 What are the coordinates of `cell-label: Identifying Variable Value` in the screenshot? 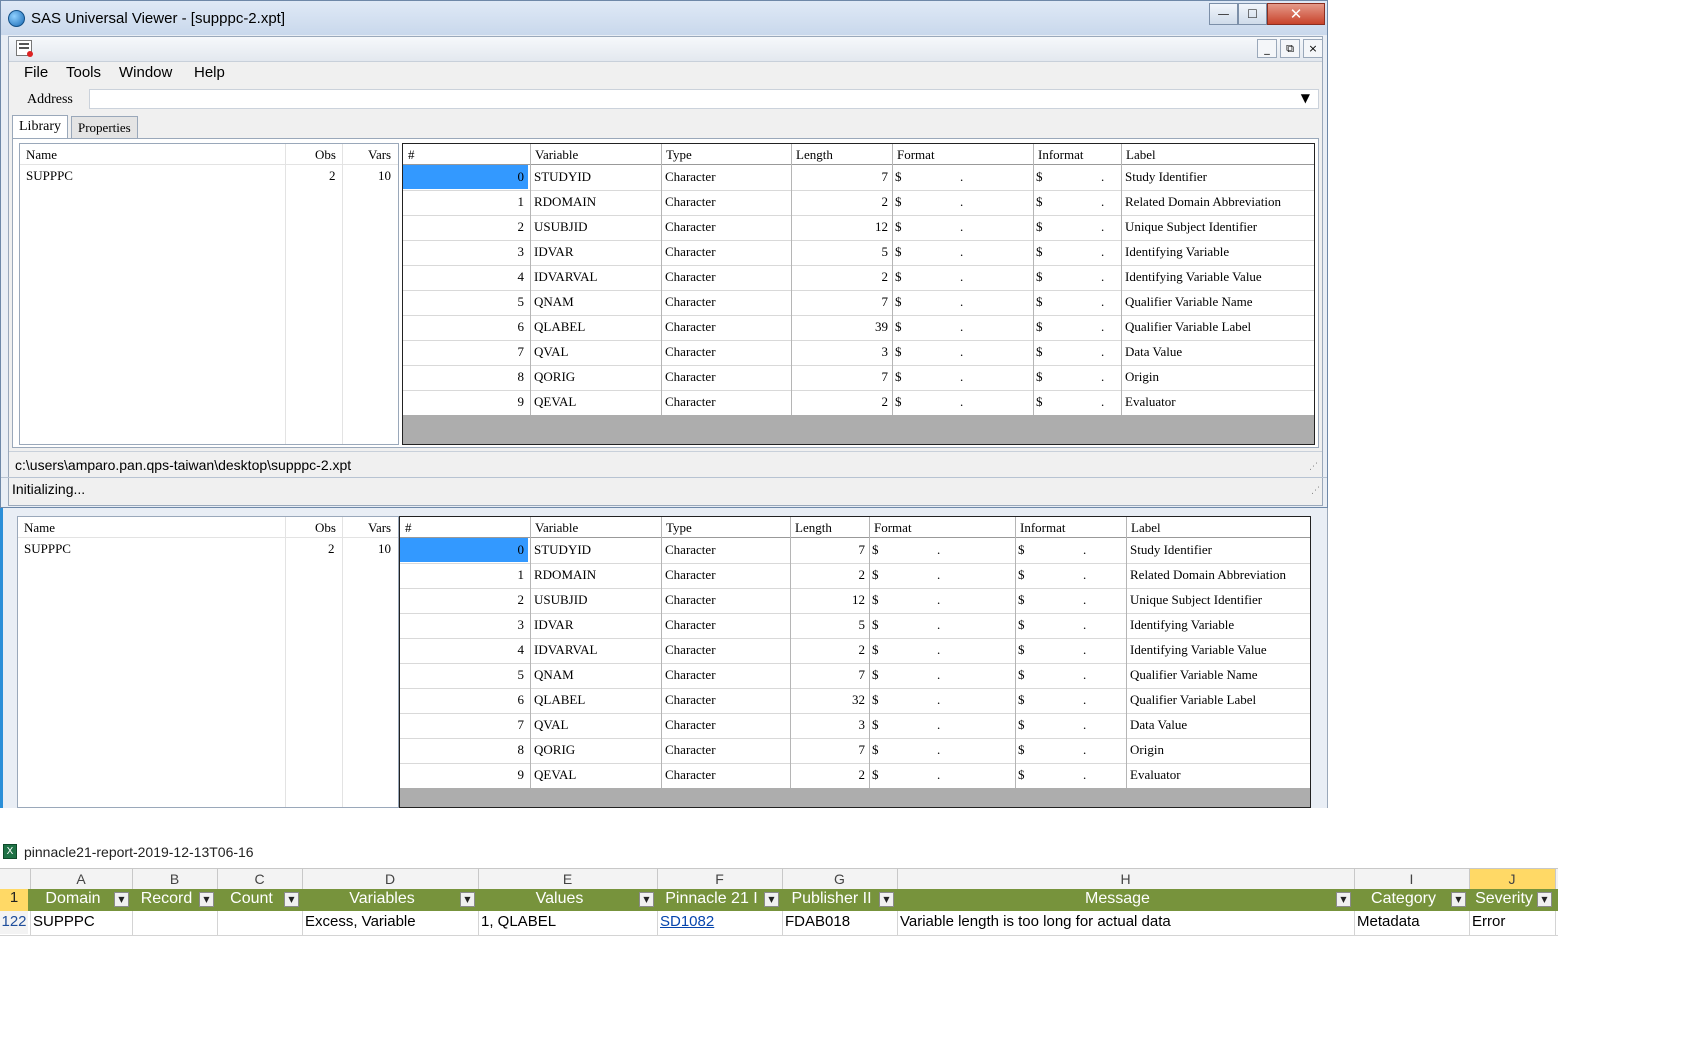 It's located at (1193, 277).